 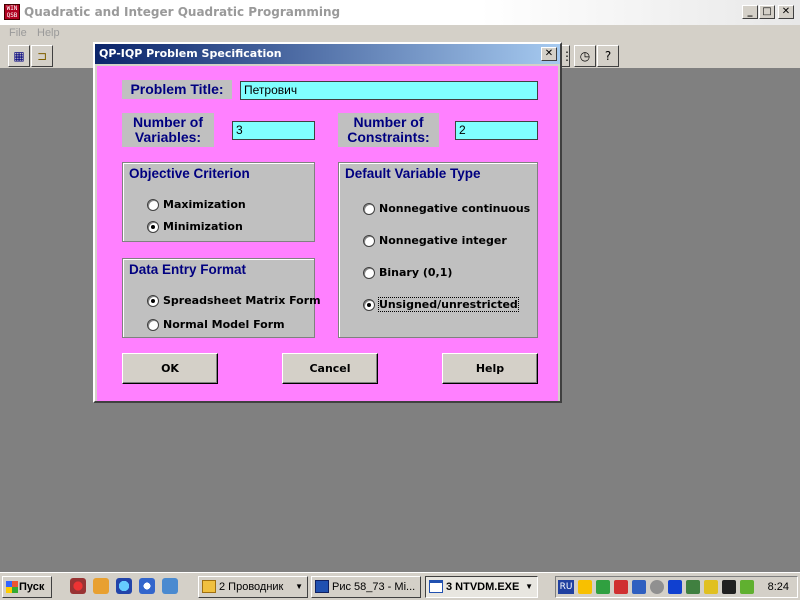 I want to click on radio-label: Maximization, so click(x=204, y=204).